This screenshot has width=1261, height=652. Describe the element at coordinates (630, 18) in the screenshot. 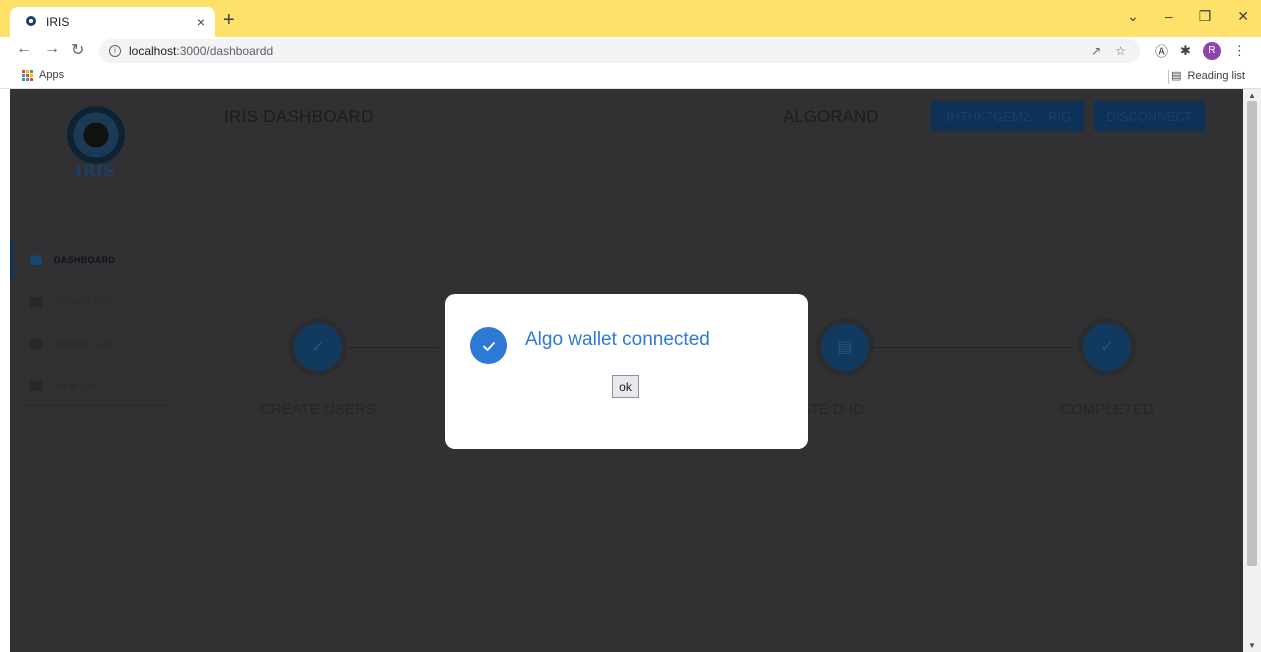

I see `browser-tab-strip: IRIS × + ⌄ – ❐ ✕` at that location.